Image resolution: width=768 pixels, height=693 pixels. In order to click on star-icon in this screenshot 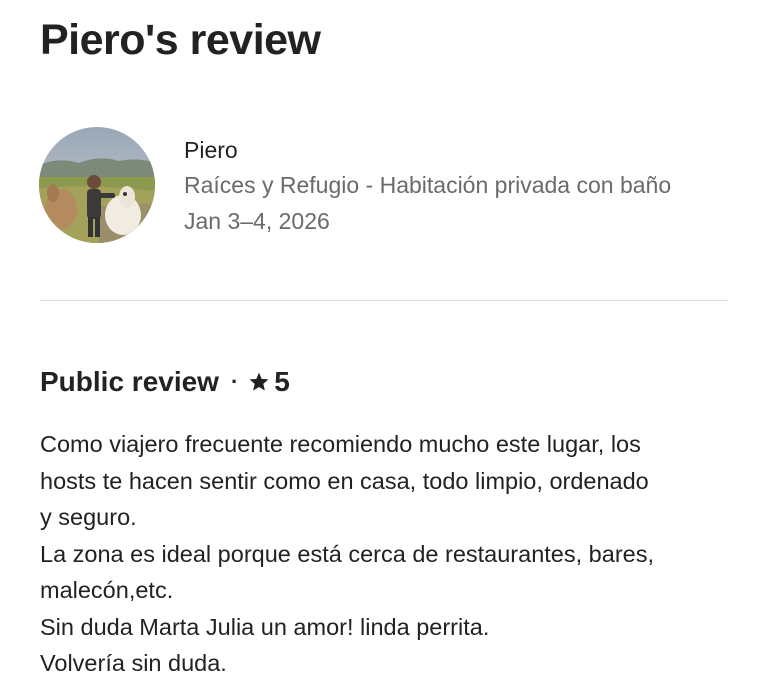, I will do `click(259, 382)`.